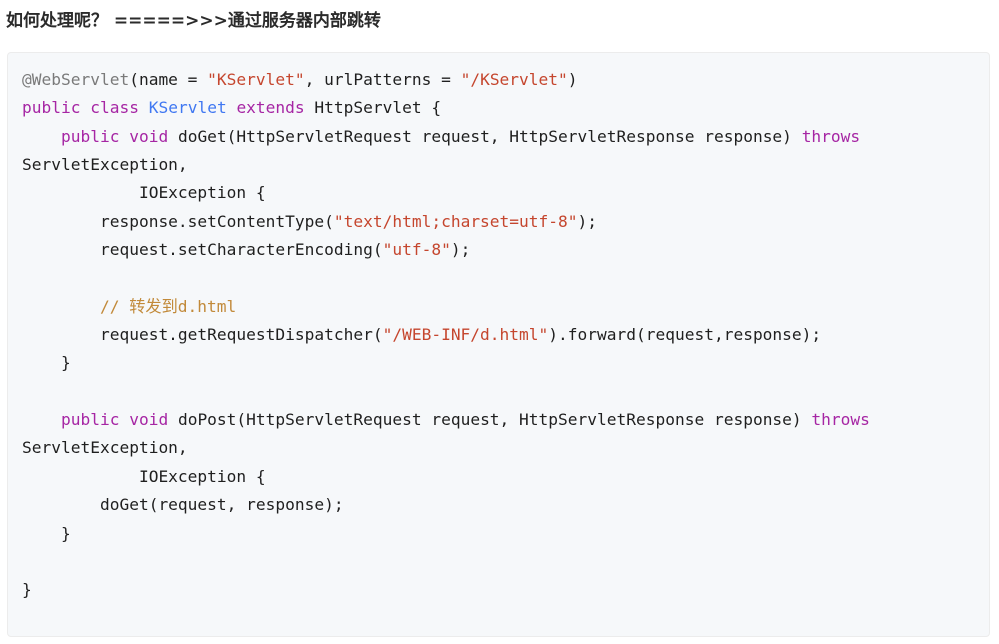 The height and width of the screenshot is (644, 999). What do you see at coordinates (270, 108) in the screenshot?
I see `code-token-keyword: extends` at bounding box center [270, 108].